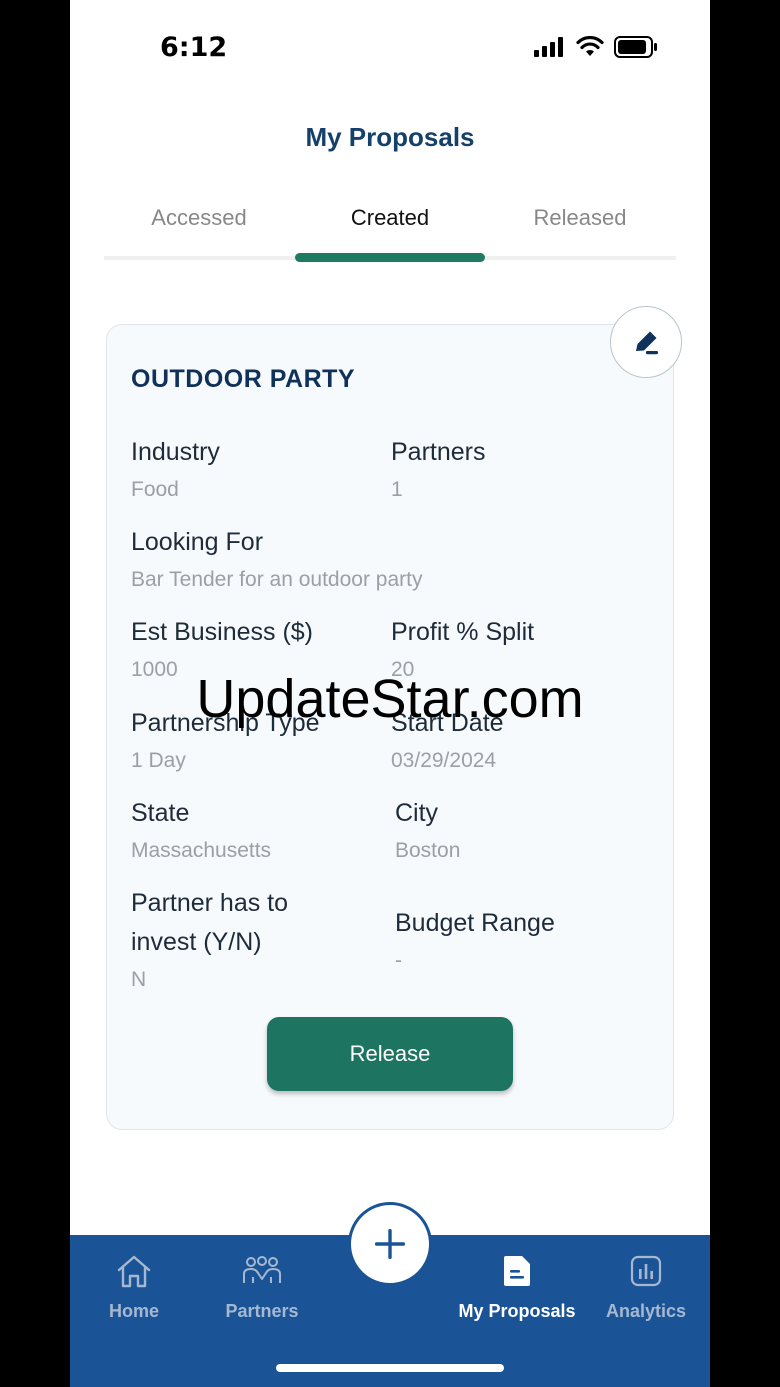 The height and width of the screenshot is (1387, 780). What do you see at coordinates (417, 813) in the screenshot?
I see `city-label: City` at bounding box center [417, 813].